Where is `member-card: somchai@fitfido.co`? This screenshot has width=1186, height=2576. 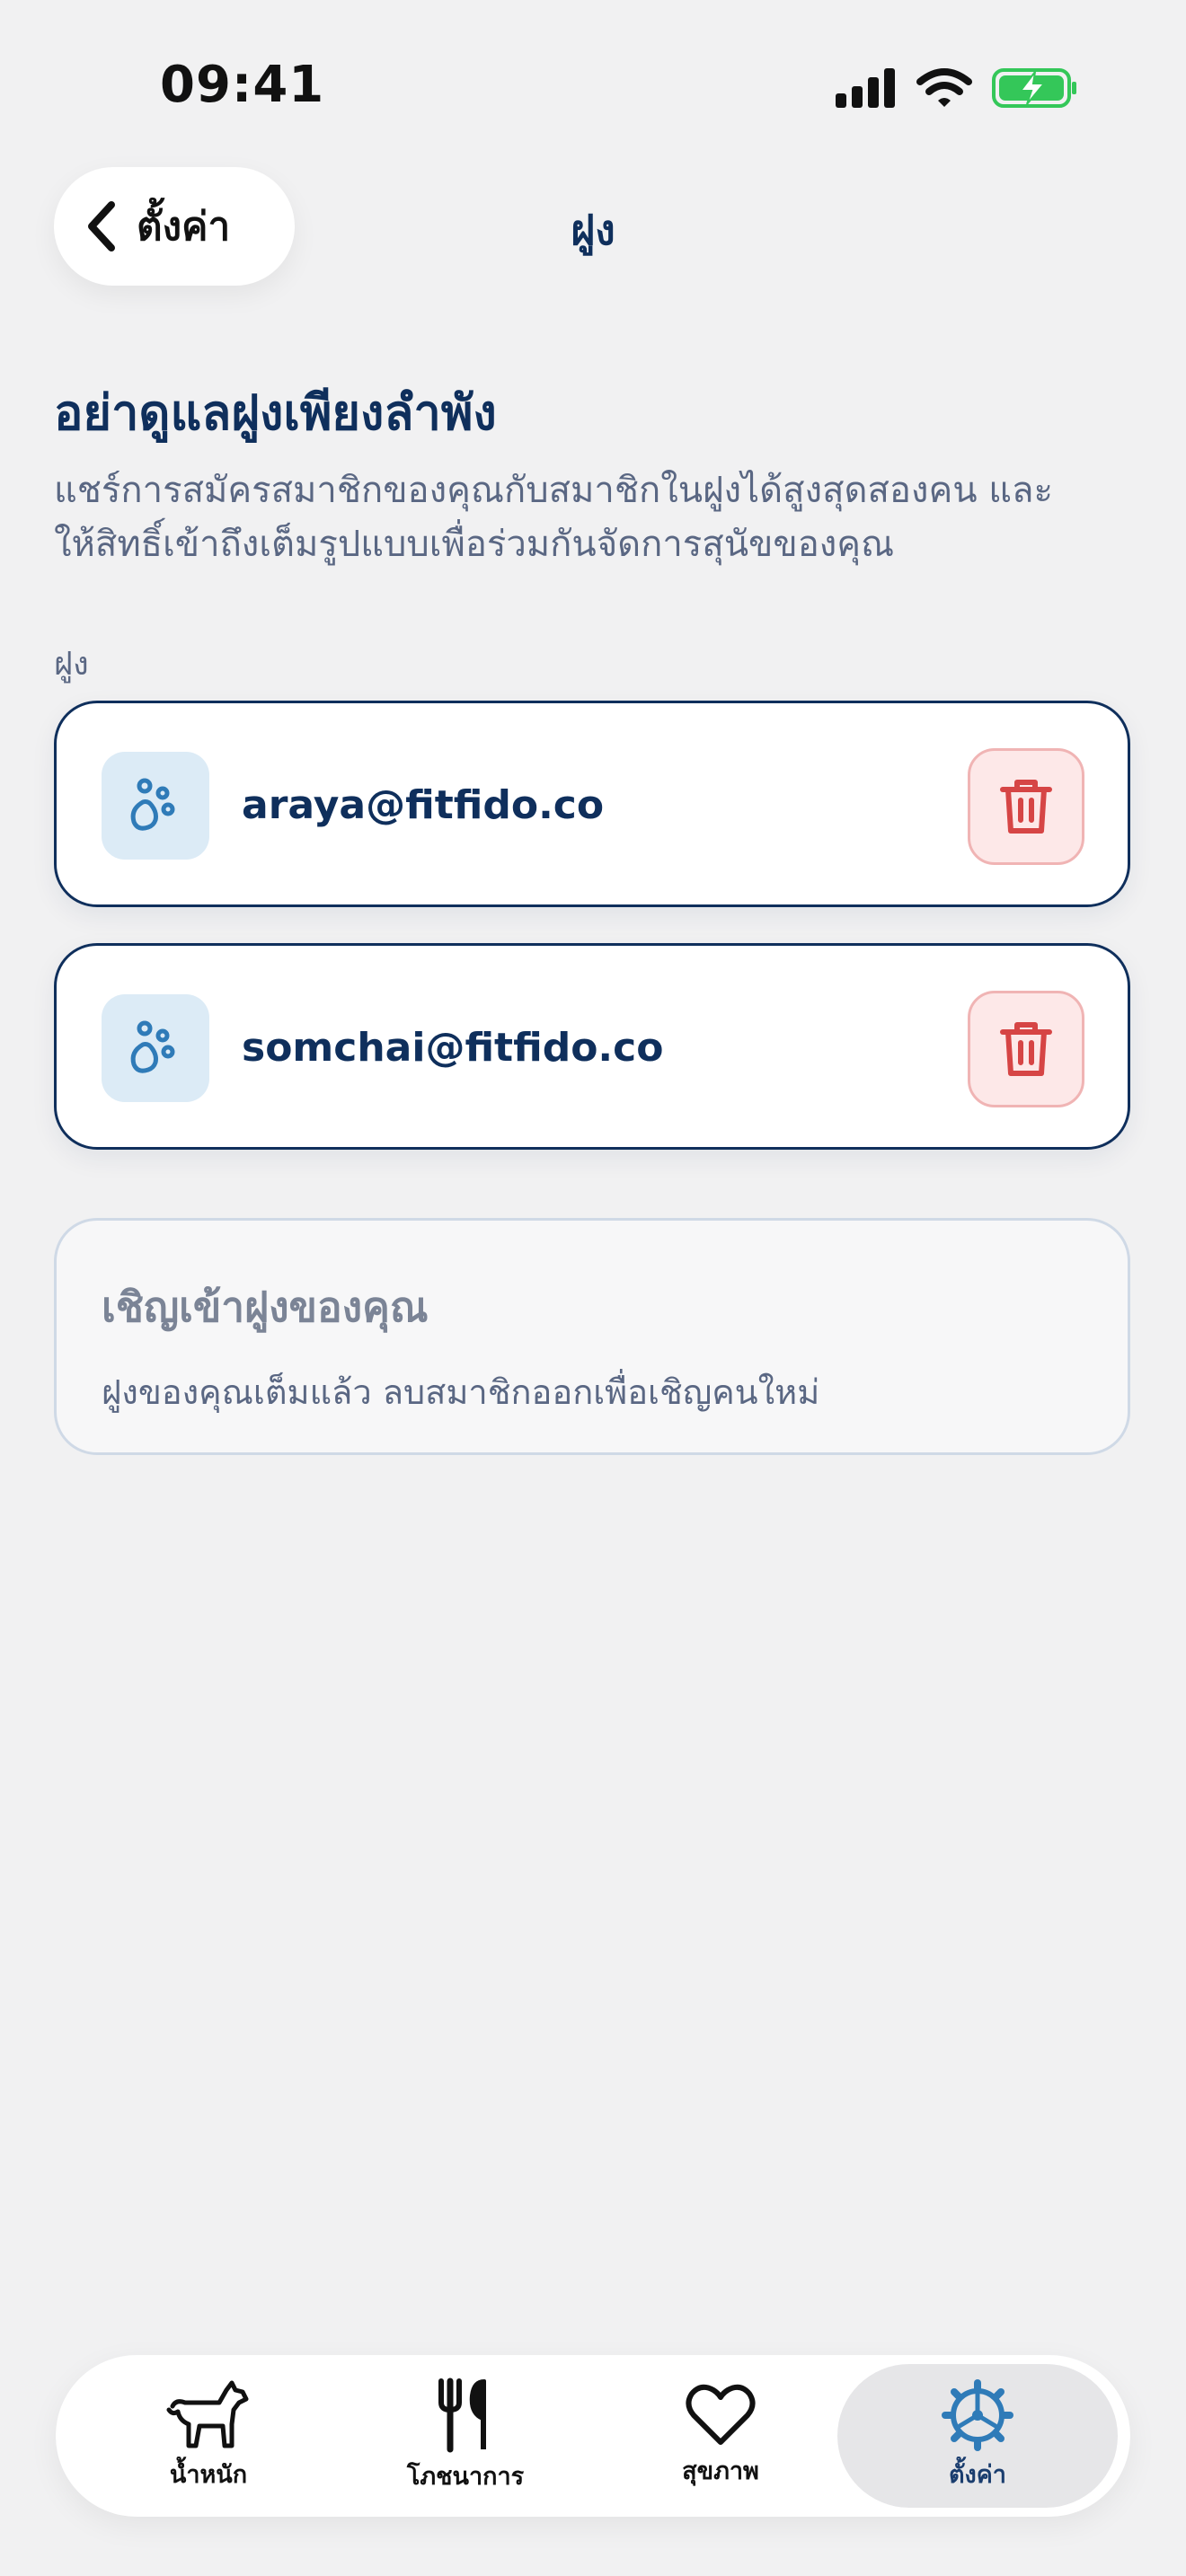 member-card: somchai@fitfido.co is located at coordinates (592, 1046).